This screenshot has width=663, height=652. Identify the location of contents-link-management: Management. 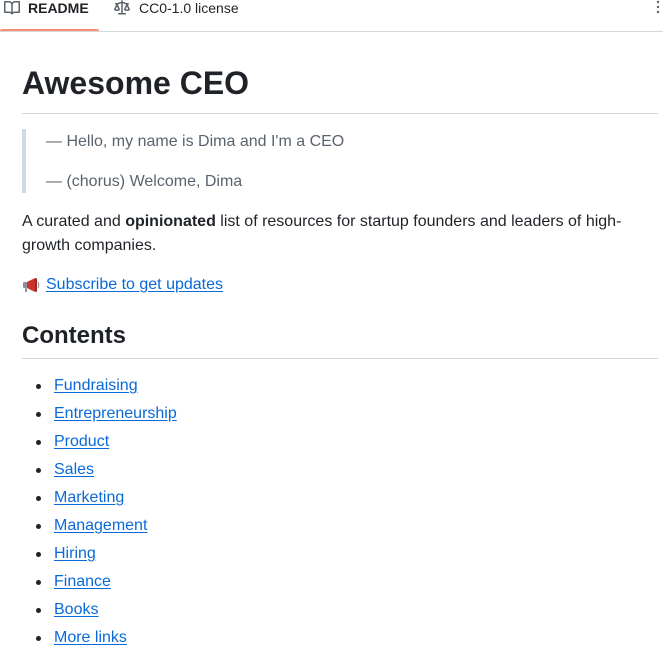
(100, 525).